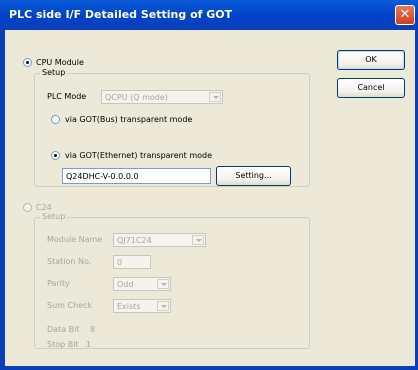 This screenshot has width=418, height=370. Describe the element at coordinates (55, 119) in the screenshot. I see `via-bus-radio` at that location.